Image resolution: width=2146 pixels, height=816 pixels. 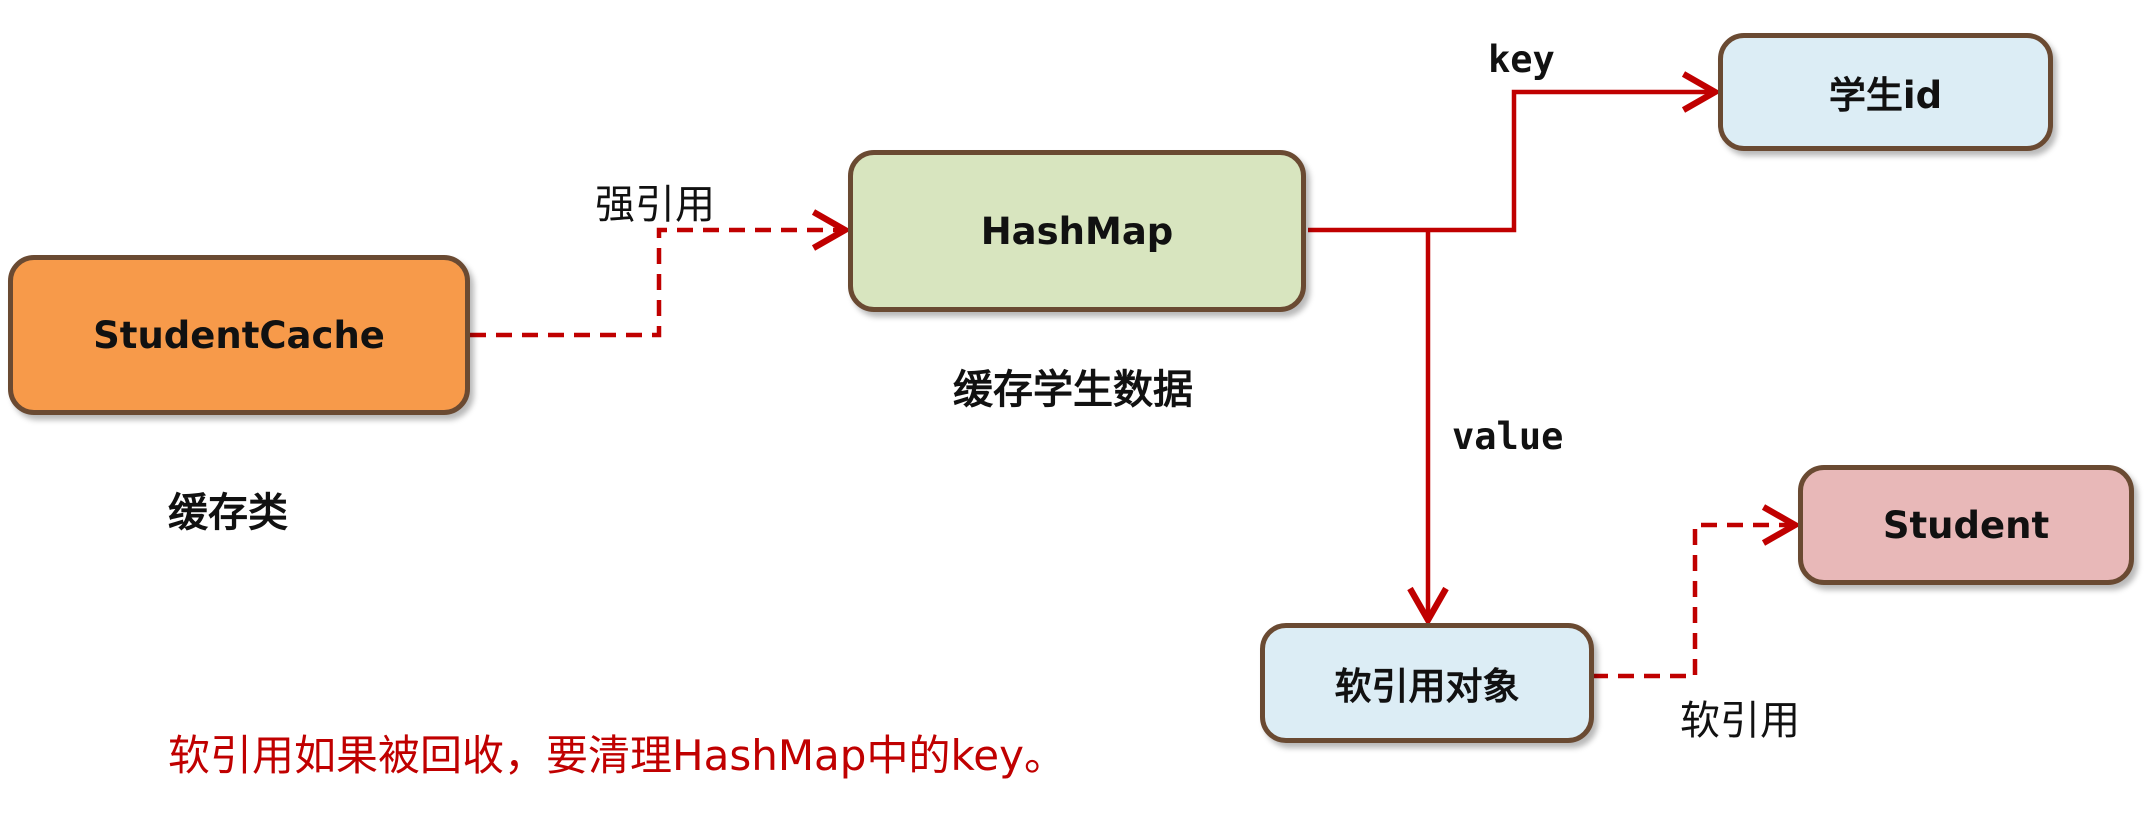 I want to click on soft-ref-label: 软引用, so click(x=1740, y=721).